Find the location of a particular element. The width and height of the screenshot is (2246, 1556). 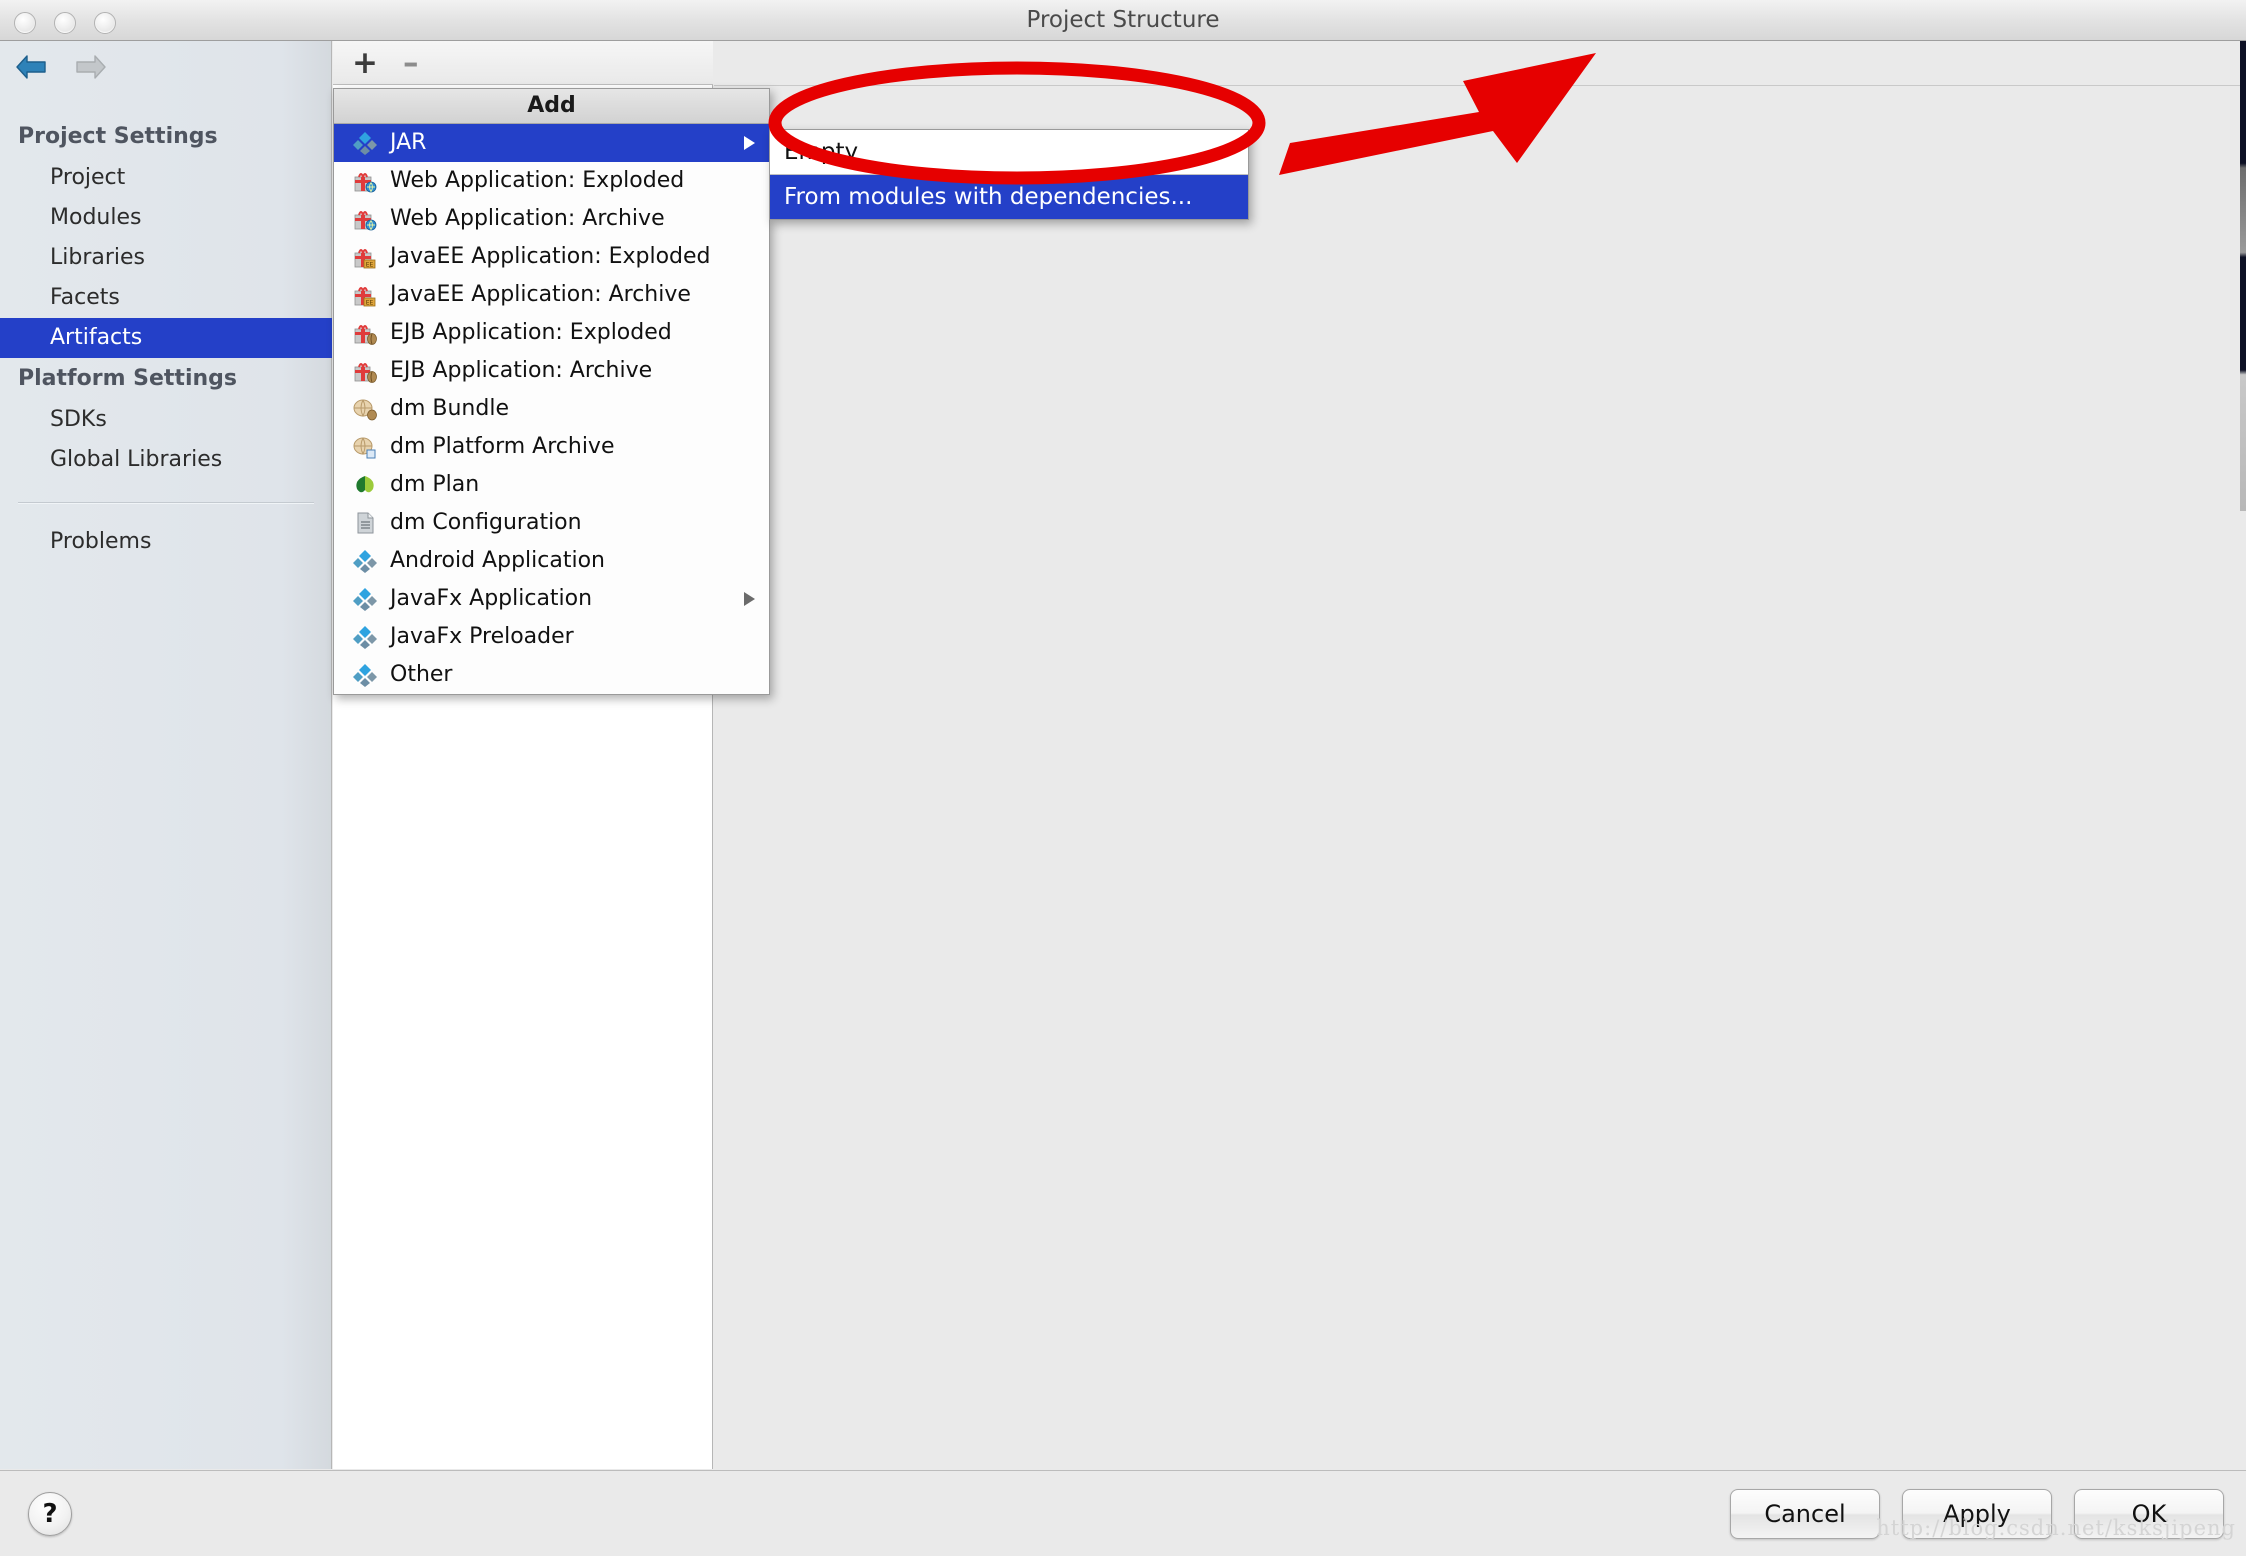

menu-item-label: Web Application: Archive is located at coordinates (527, 218).